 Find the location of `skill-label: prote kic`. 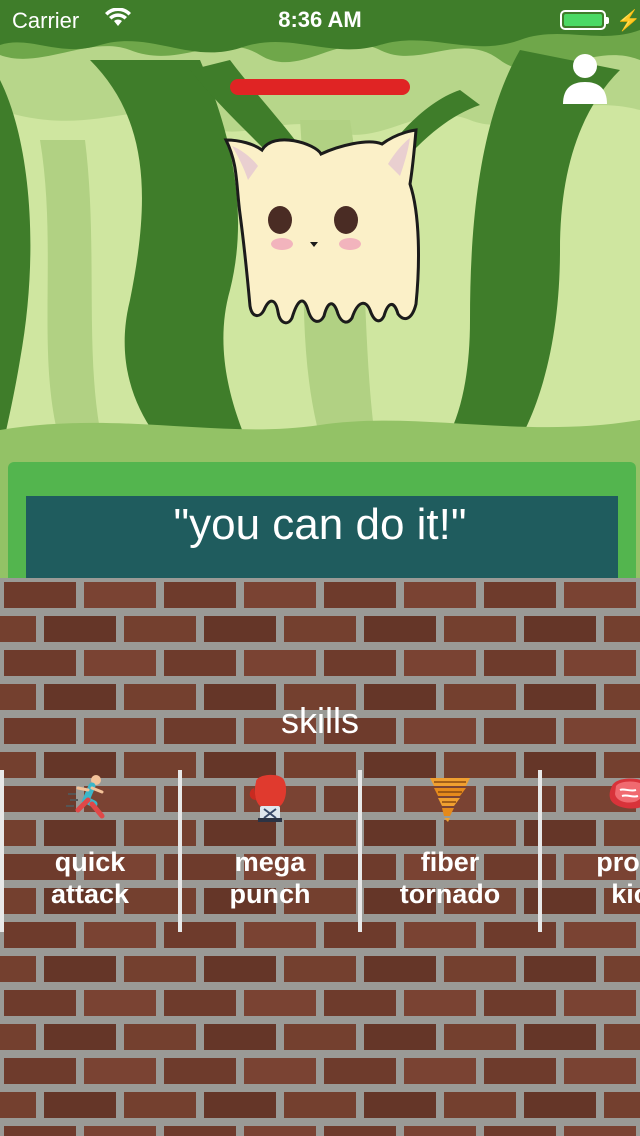

skill-label: prote kic is located at coordinates (618, 878).